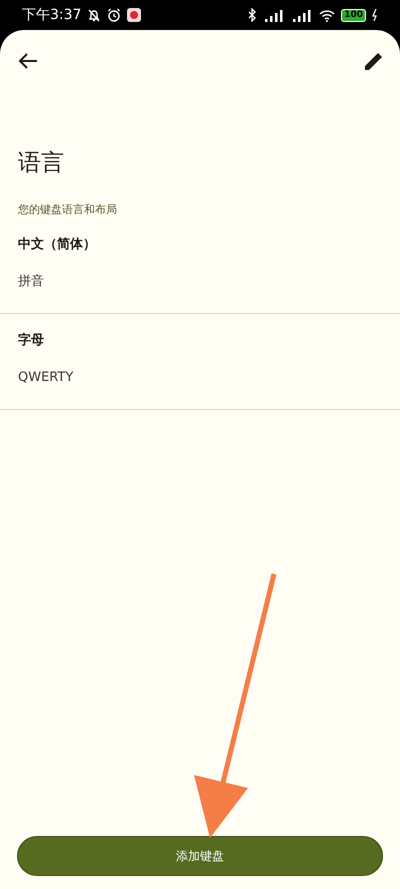  Describe the element at coordinates (46, 378) in the screenshot. I see `layout-name: QWERTY` at that location.